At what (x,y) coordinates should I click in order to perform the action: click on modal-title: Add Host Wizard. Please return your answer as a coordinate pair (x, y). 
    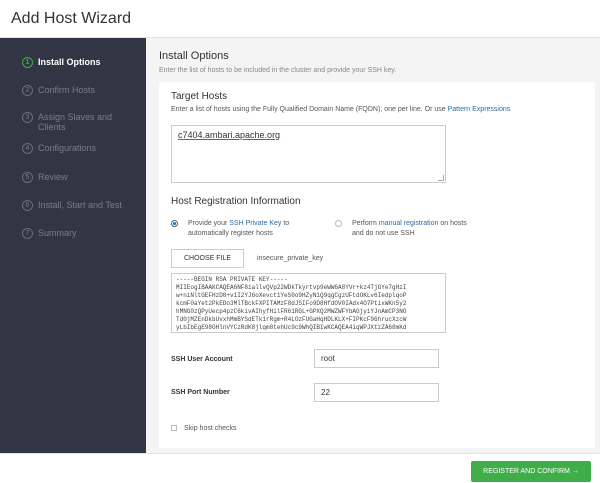
    Looking at the image, I should click on (71, 18).